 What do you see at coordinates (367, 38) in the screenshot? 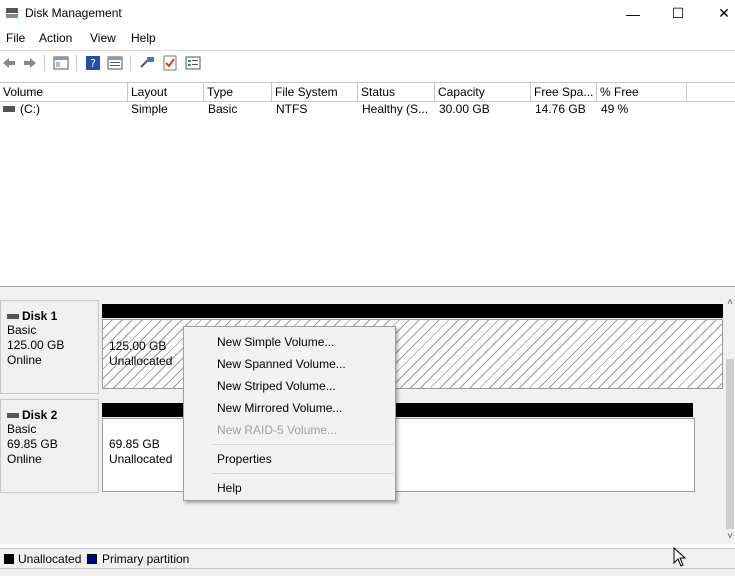
I see `menu-bar: File Action View Help` at bounding box center [367, 38].